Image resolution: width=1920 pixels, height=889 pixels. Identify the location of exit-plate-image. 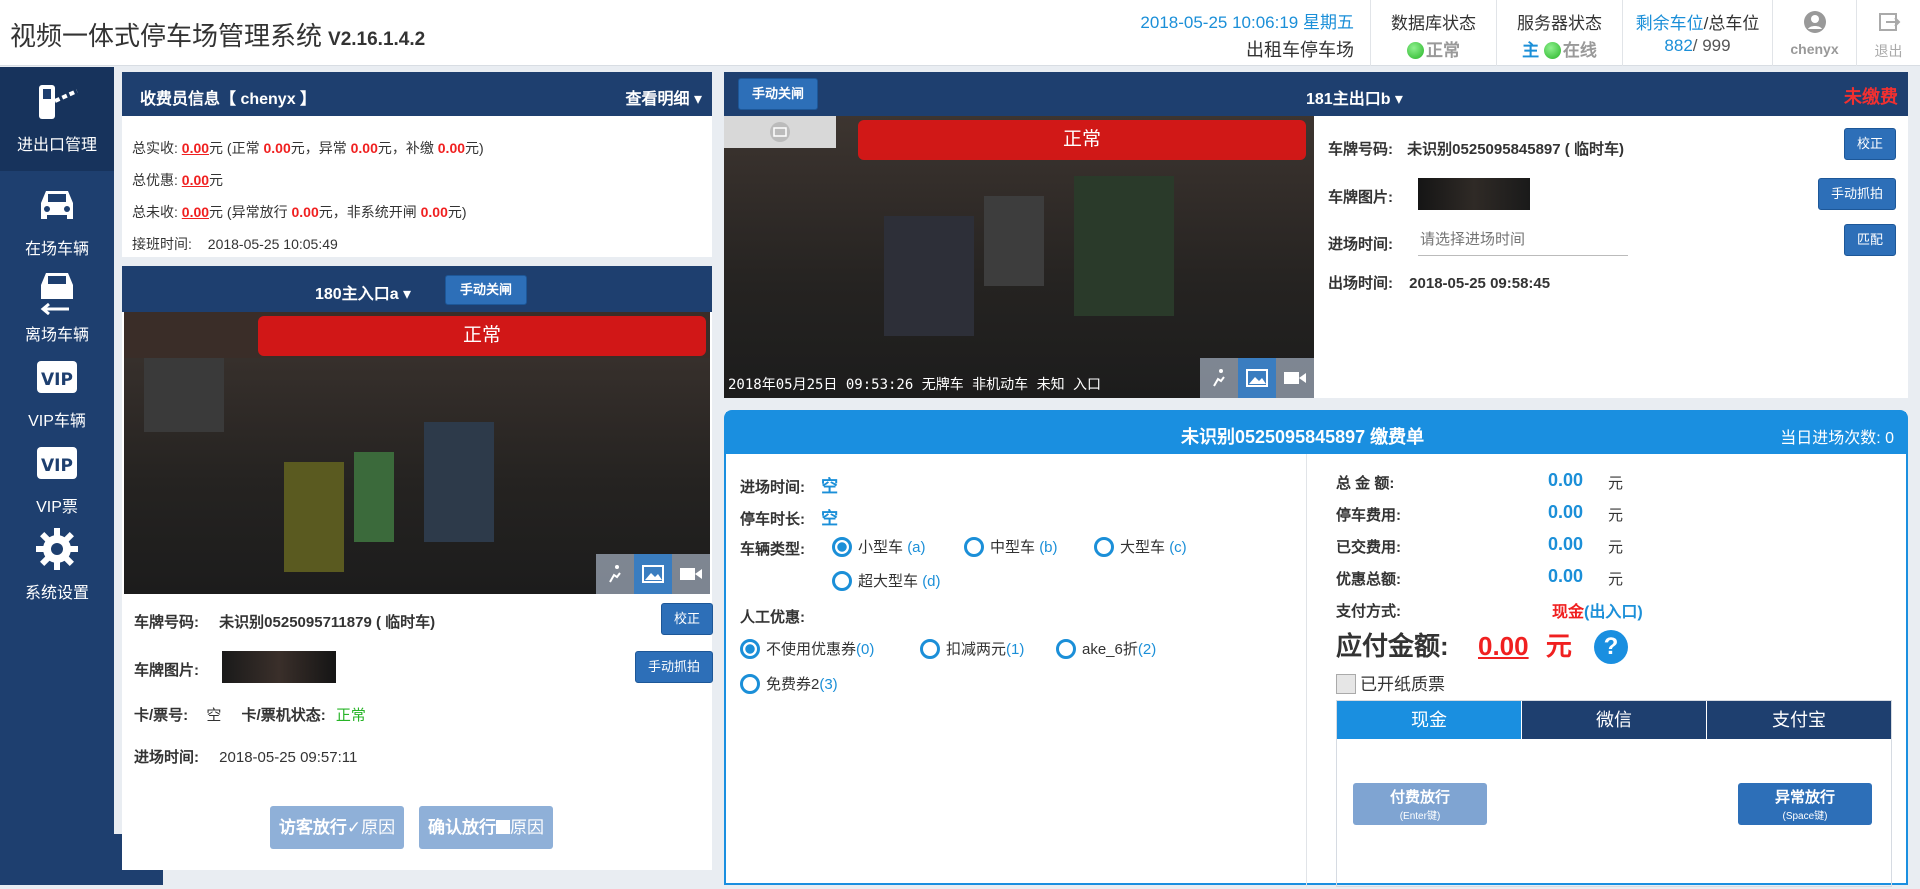
(1474, 194).